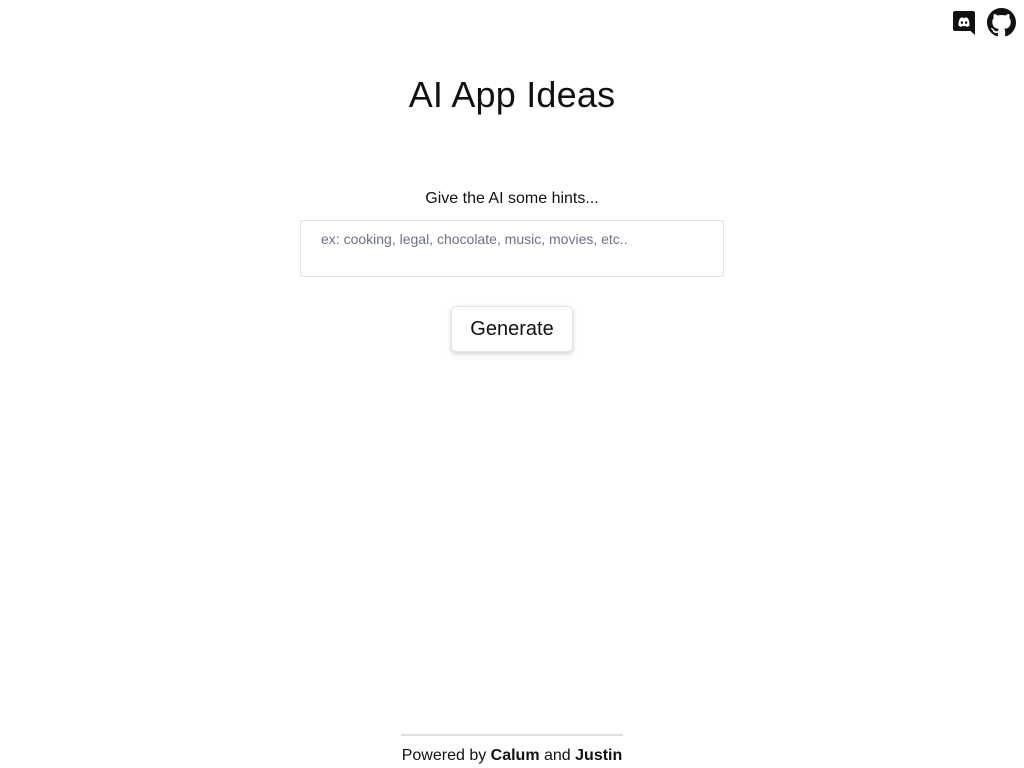  I want to click on footer-joiner: and, so click(557, 755).